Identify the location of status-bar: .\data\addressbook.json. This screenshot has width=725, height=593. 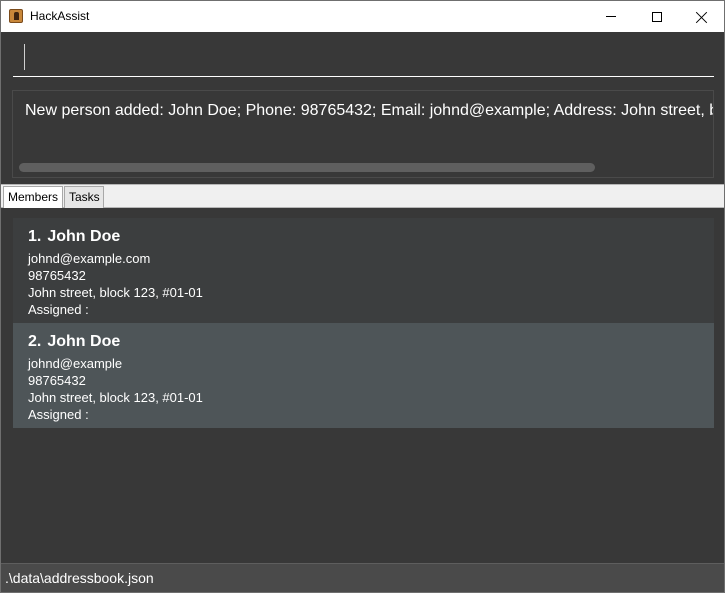
(362, 577).